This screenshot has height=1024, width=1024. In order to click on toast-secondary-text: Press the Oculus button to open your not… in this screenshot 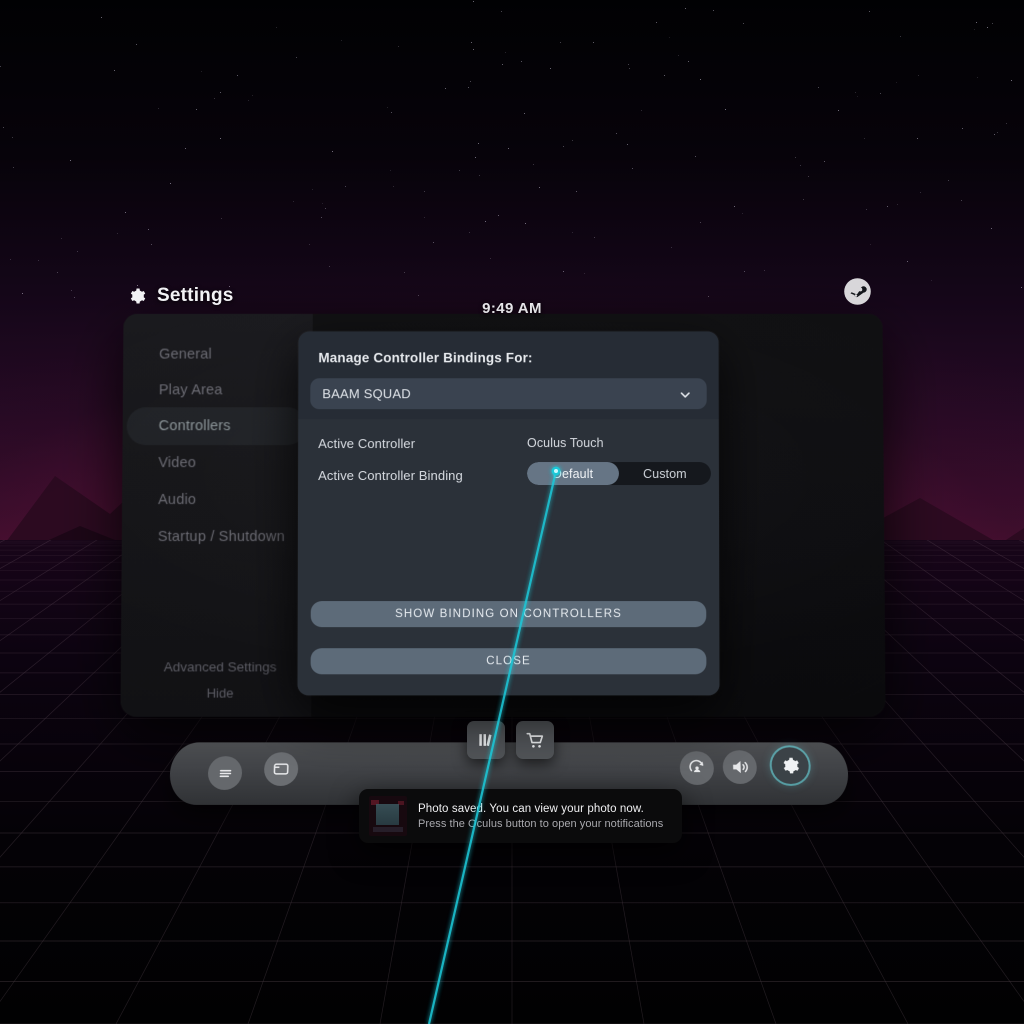, I will do `click(541, 823)`.